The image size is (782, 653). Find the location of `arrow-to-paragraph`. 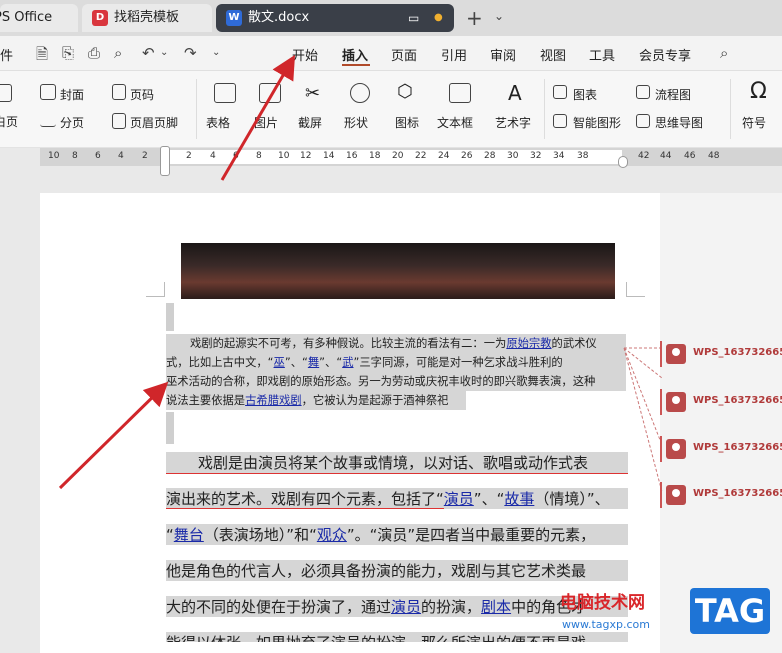

arrow-to-paragraph is located at coordinates (113, 435).